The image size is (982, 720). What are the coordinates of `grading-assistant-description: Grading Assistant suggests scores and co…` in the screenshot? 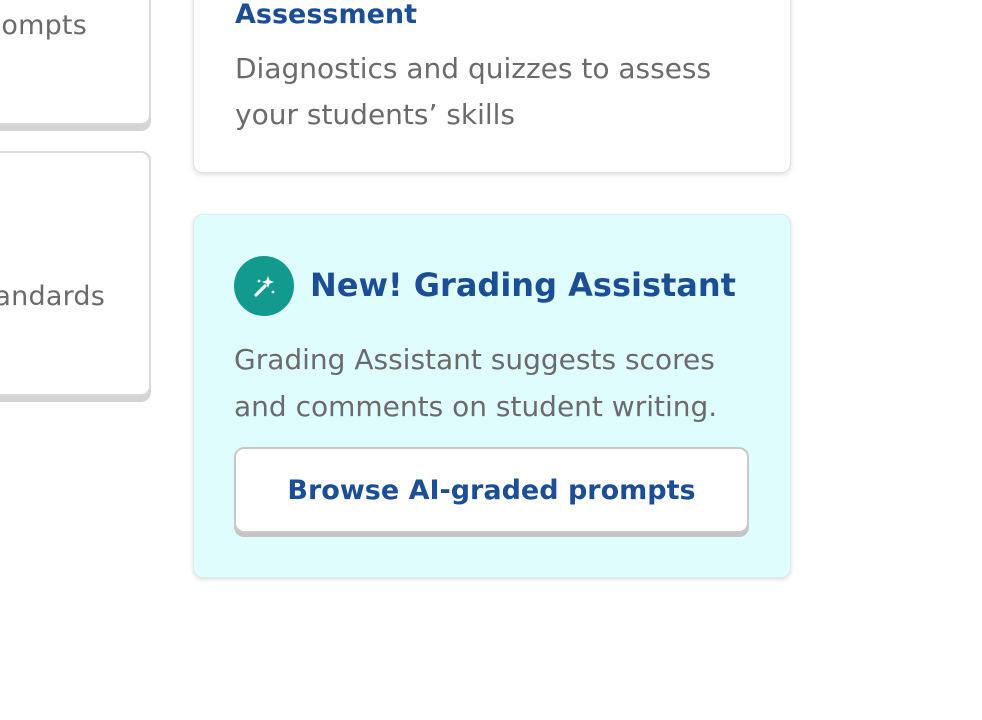 It's located at (476, 383).